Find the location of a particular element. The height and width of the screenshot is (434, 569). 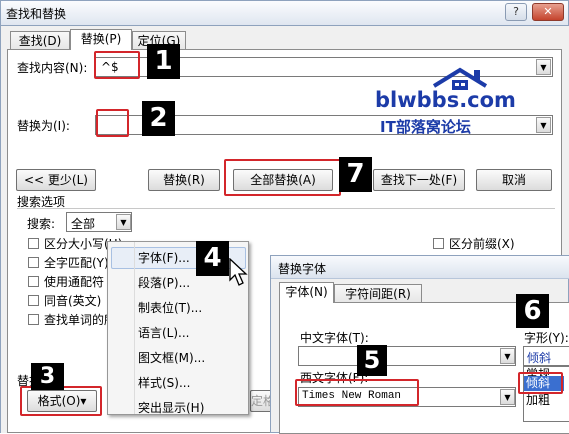

marker-1: 1 is located at coordinates (163, 61).